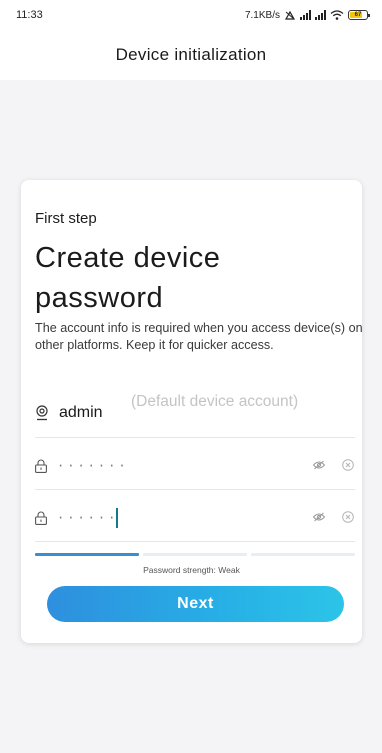  I want to click on card-title: Create device password, so click(128, 278).